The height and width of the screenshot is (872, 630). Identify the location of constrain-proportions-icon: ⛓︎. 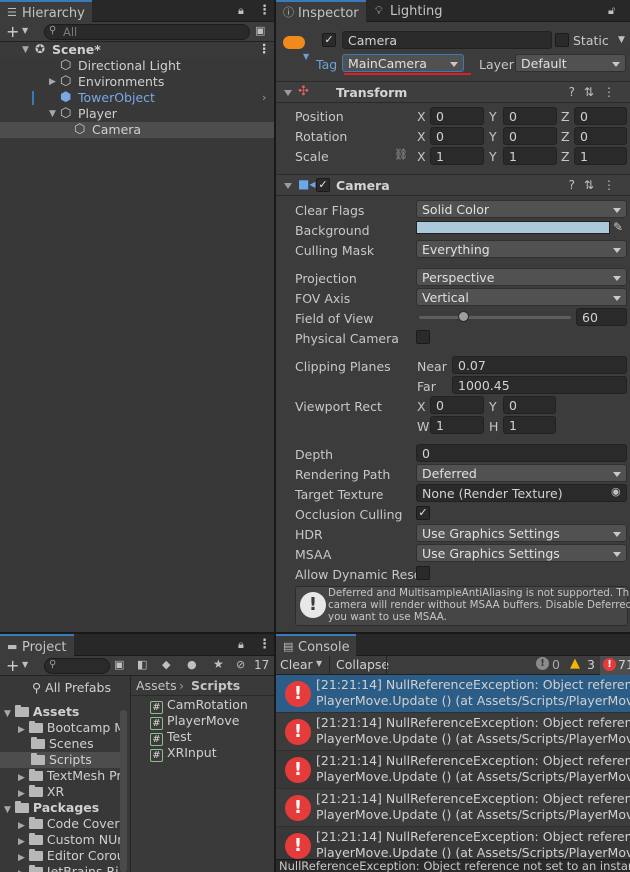
(401, 154).